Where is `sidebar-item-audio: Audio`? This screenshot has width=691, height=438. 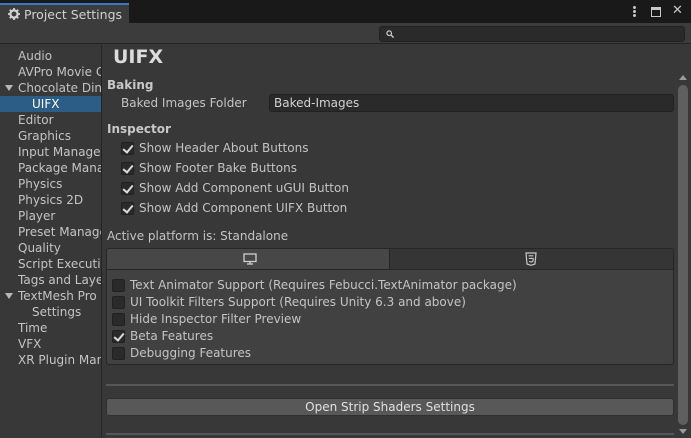
sidebar-item-audio: Audio is located at coordinates (50, 56).